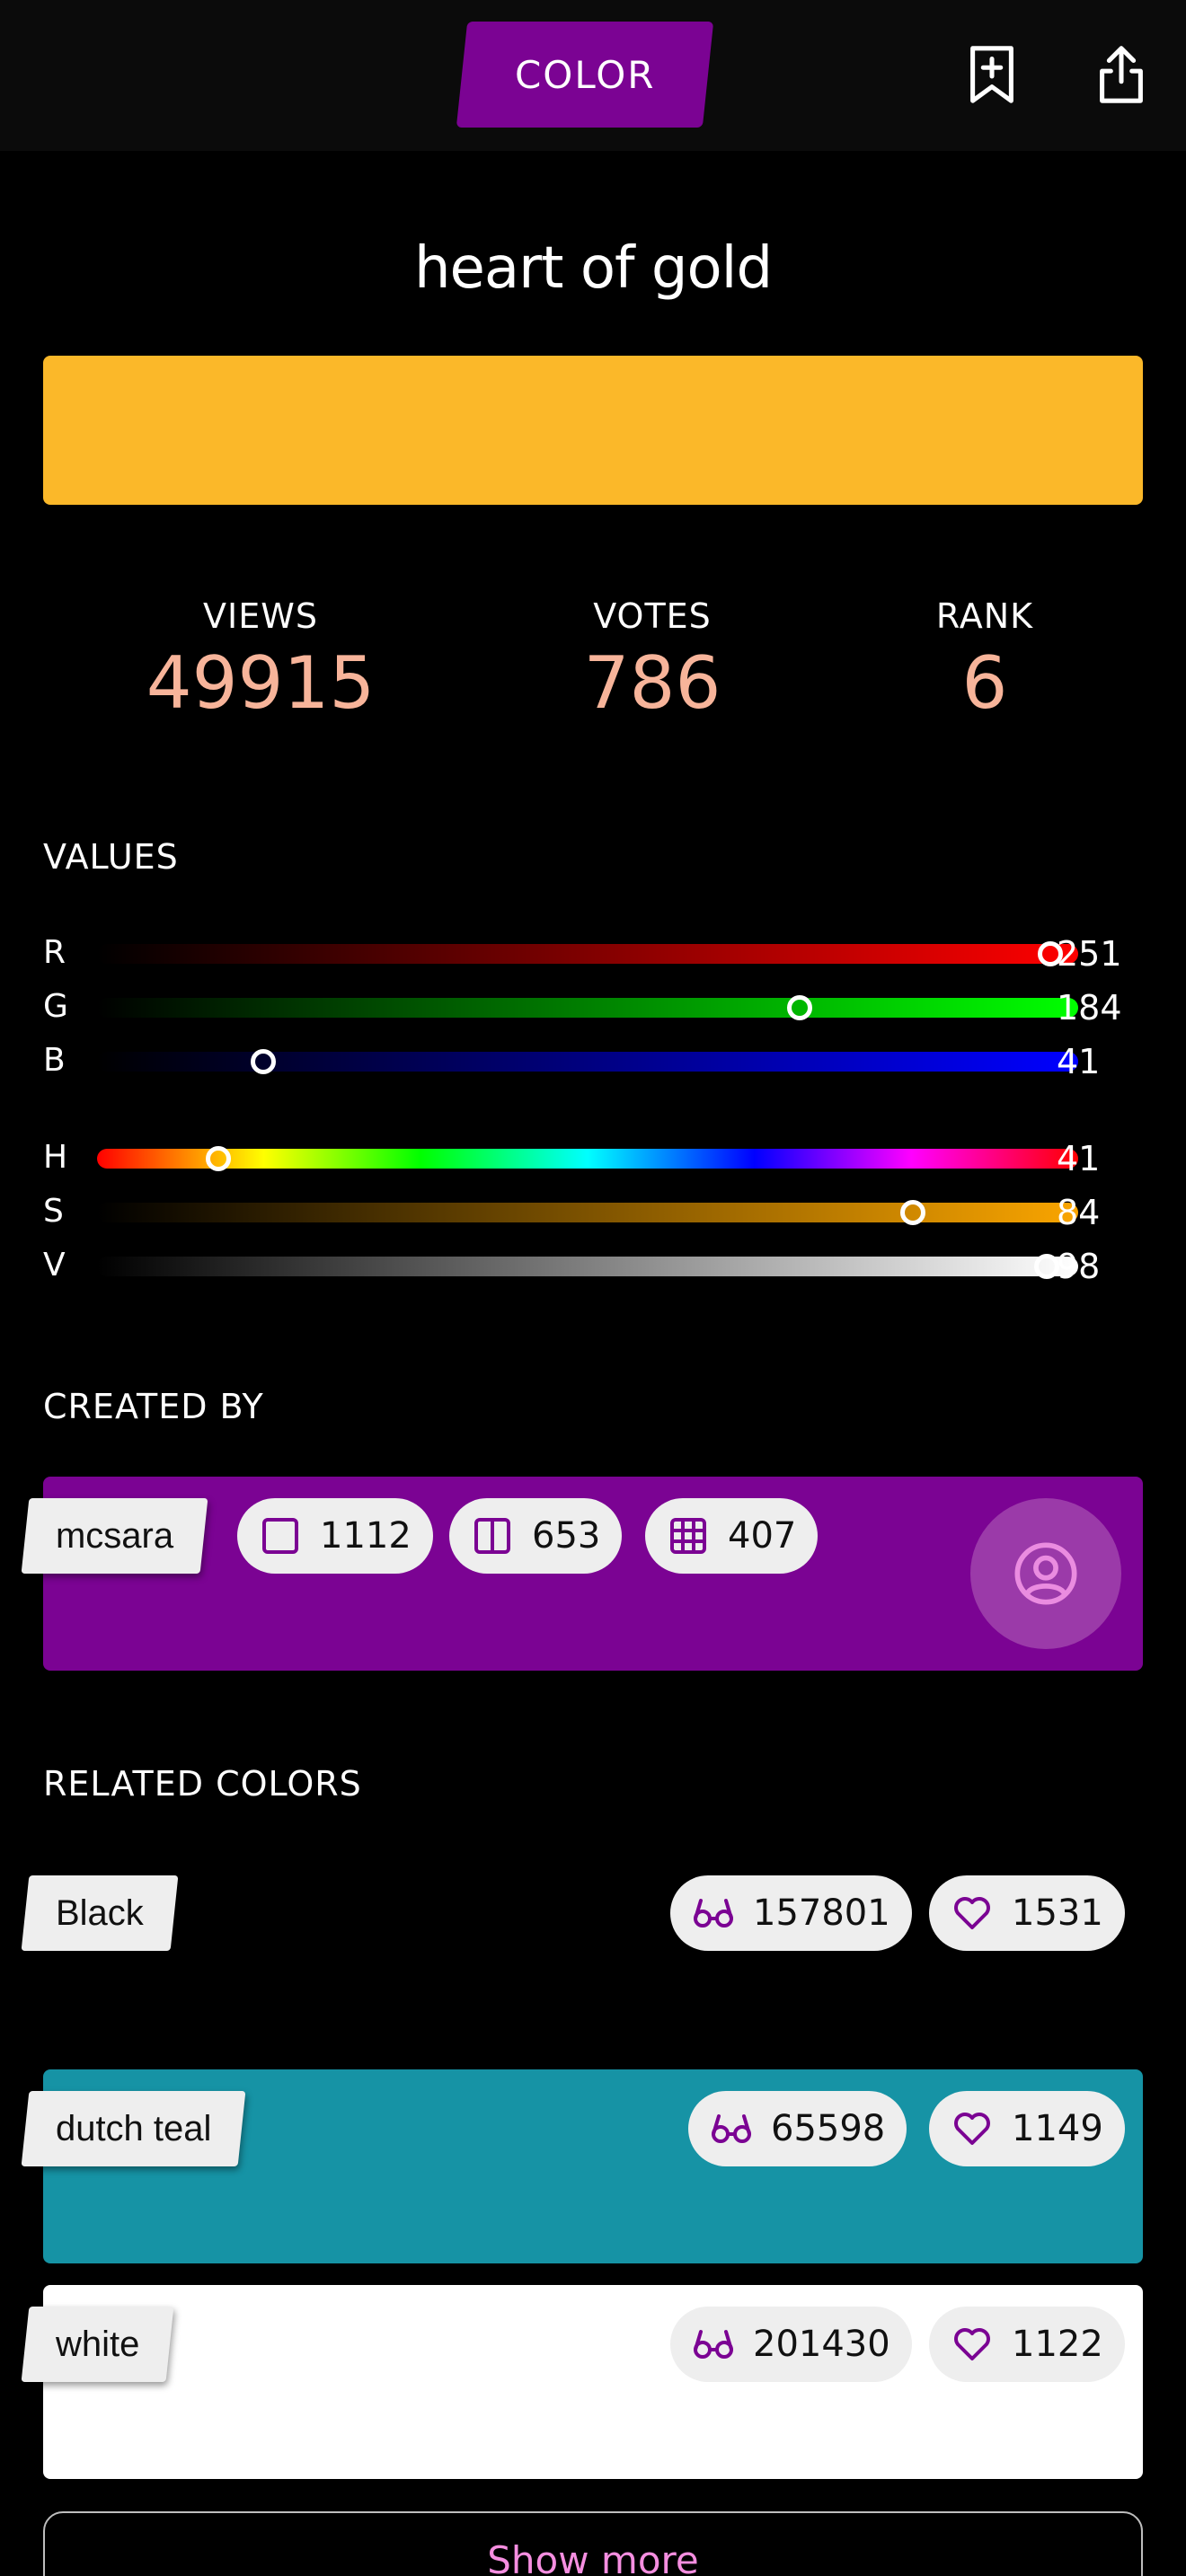  I want to click on creator-username: mcsara, so click(115, 1535).